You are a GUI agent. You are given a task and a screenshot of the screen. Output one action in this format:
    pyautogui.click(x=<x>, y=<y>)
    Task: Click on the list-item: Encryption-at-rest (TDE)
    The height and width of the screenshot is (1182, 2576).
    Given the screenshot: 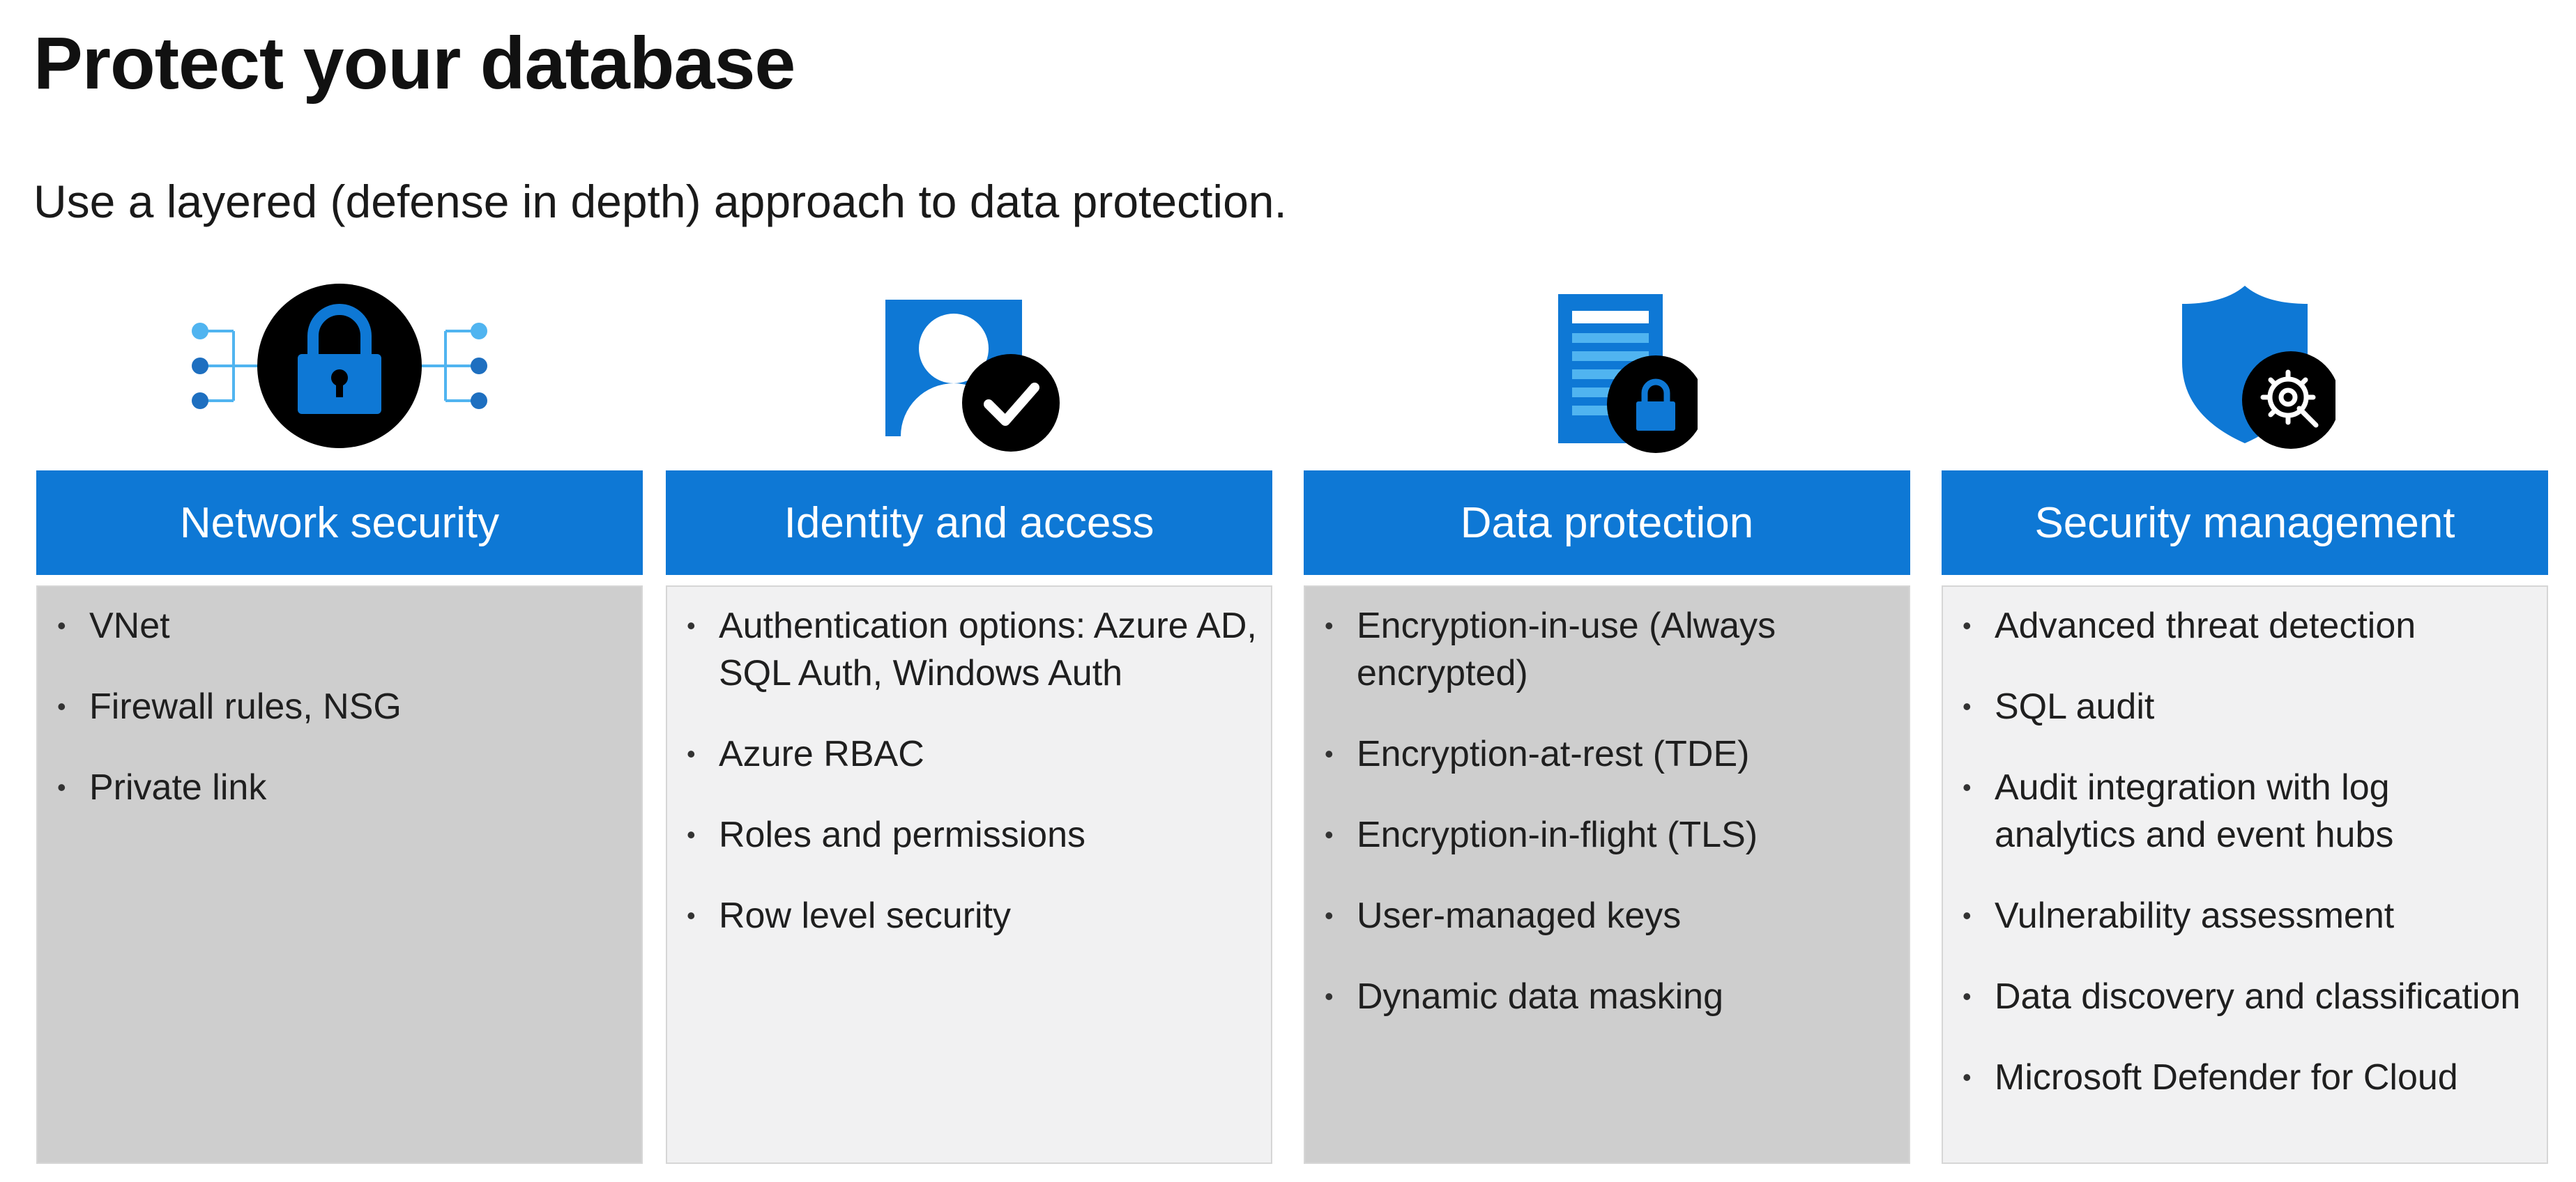 What is the action you would take?
    pyautogui.click(x=1607, y=754)
    